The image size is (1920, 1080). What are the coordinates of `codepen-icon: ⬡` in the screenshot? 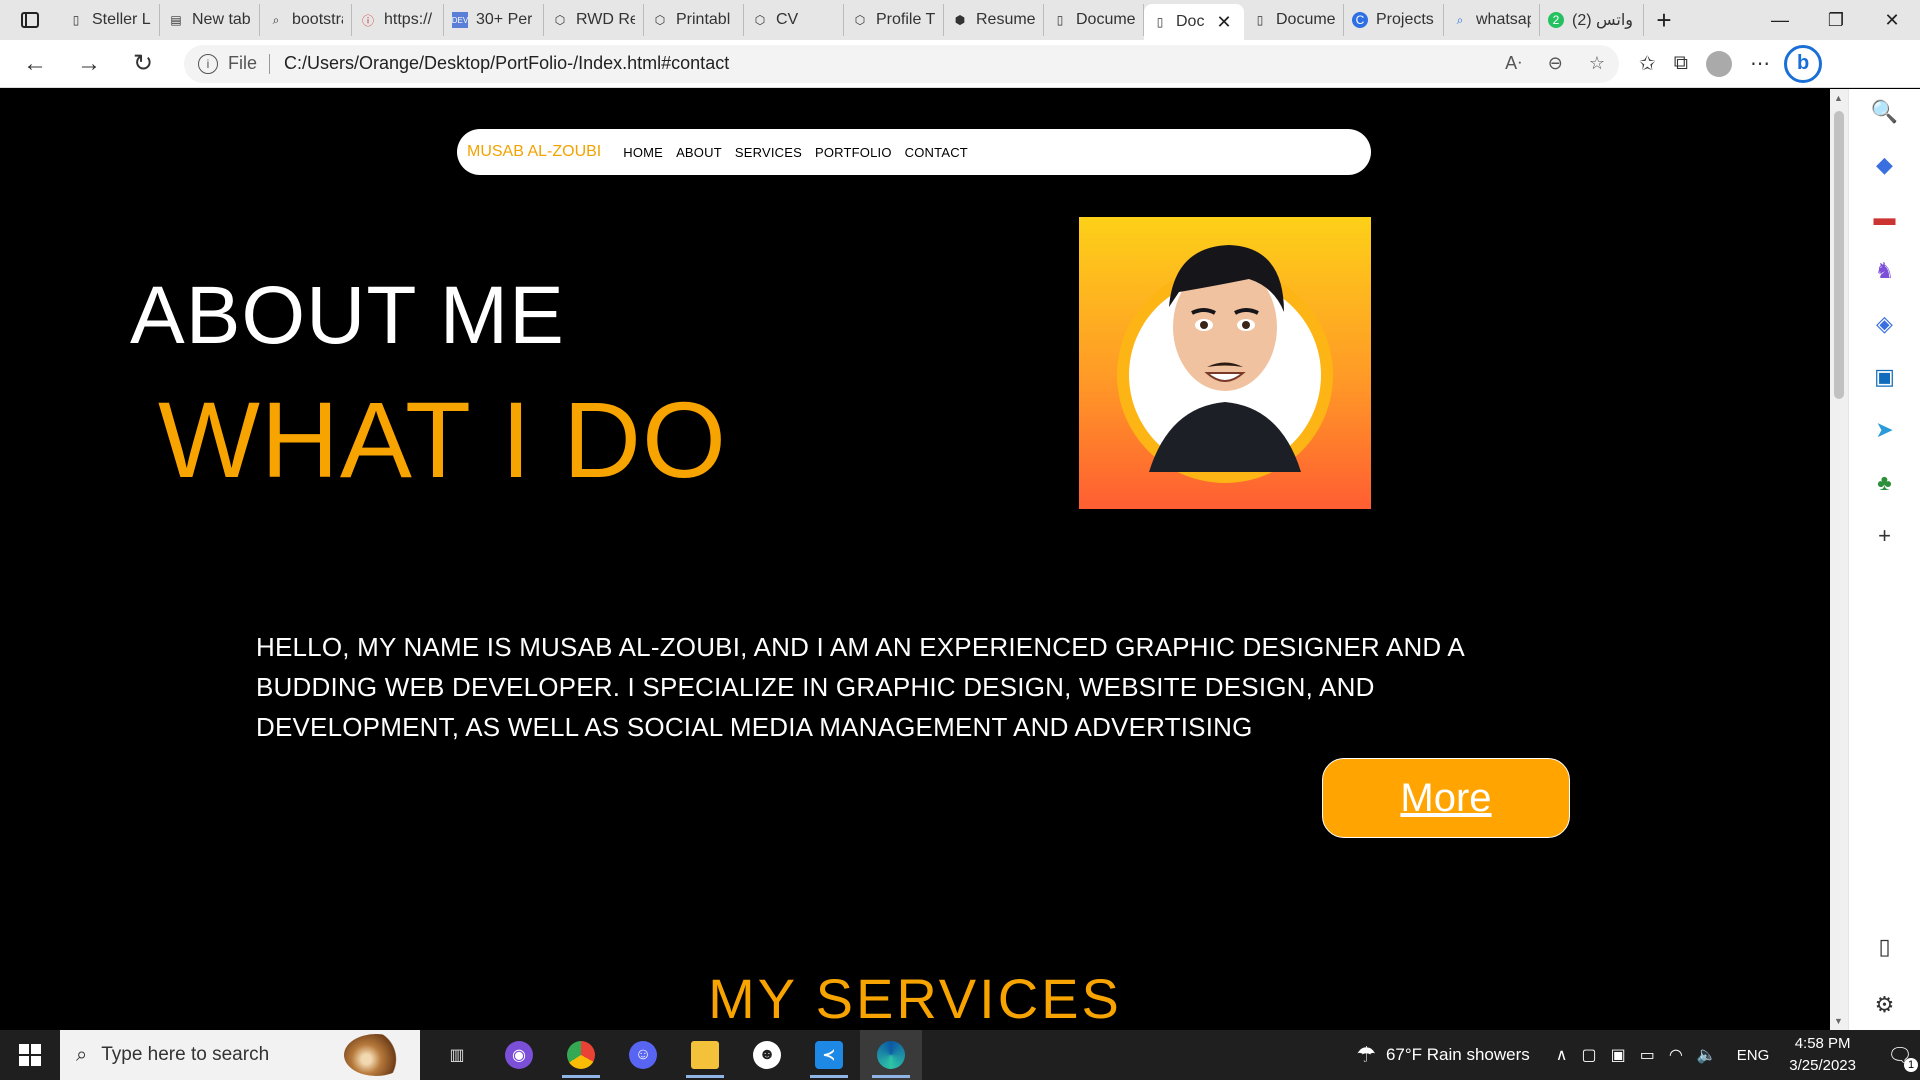 It's located at (760, 20).